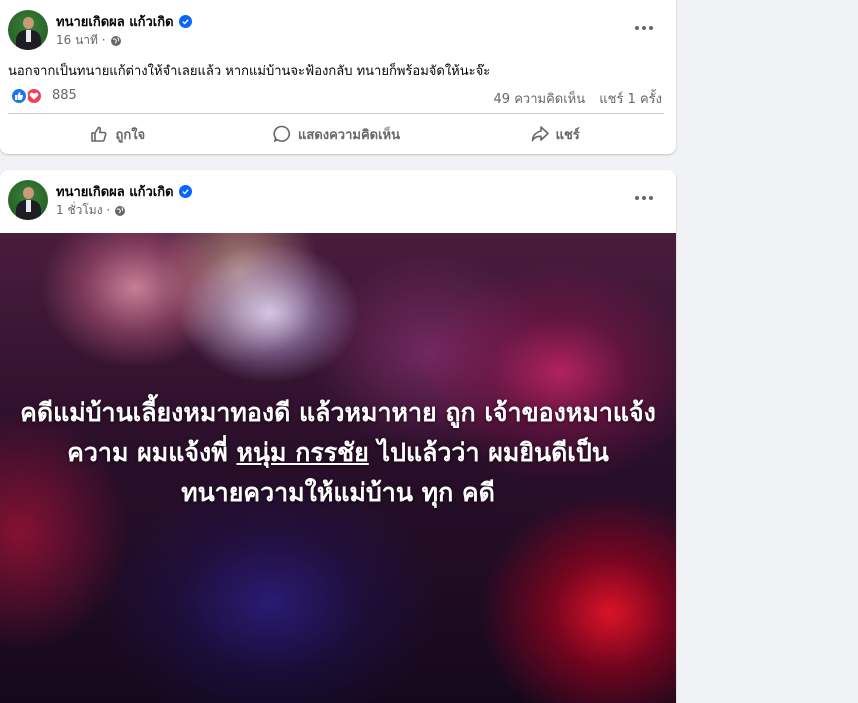 The image size is (858, 703). I want to click on post-header: ทนายเกิดผล แก้วเกิด 16 นาที ·, so click(338, 30).